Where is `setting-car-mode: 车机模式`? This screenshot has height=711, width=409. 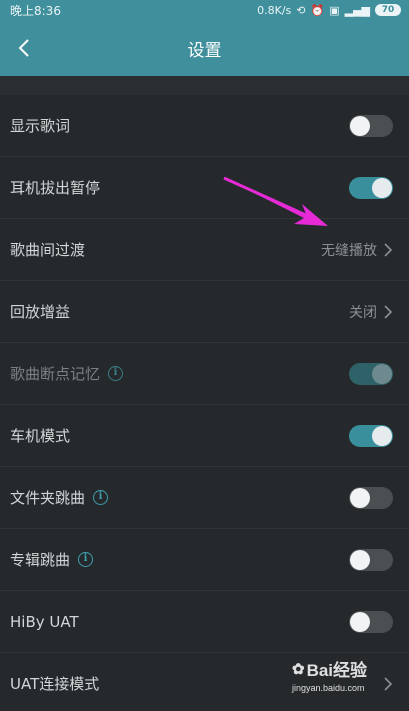 setting-car-mode: 车机模式 is located at coordinates (204, 436).